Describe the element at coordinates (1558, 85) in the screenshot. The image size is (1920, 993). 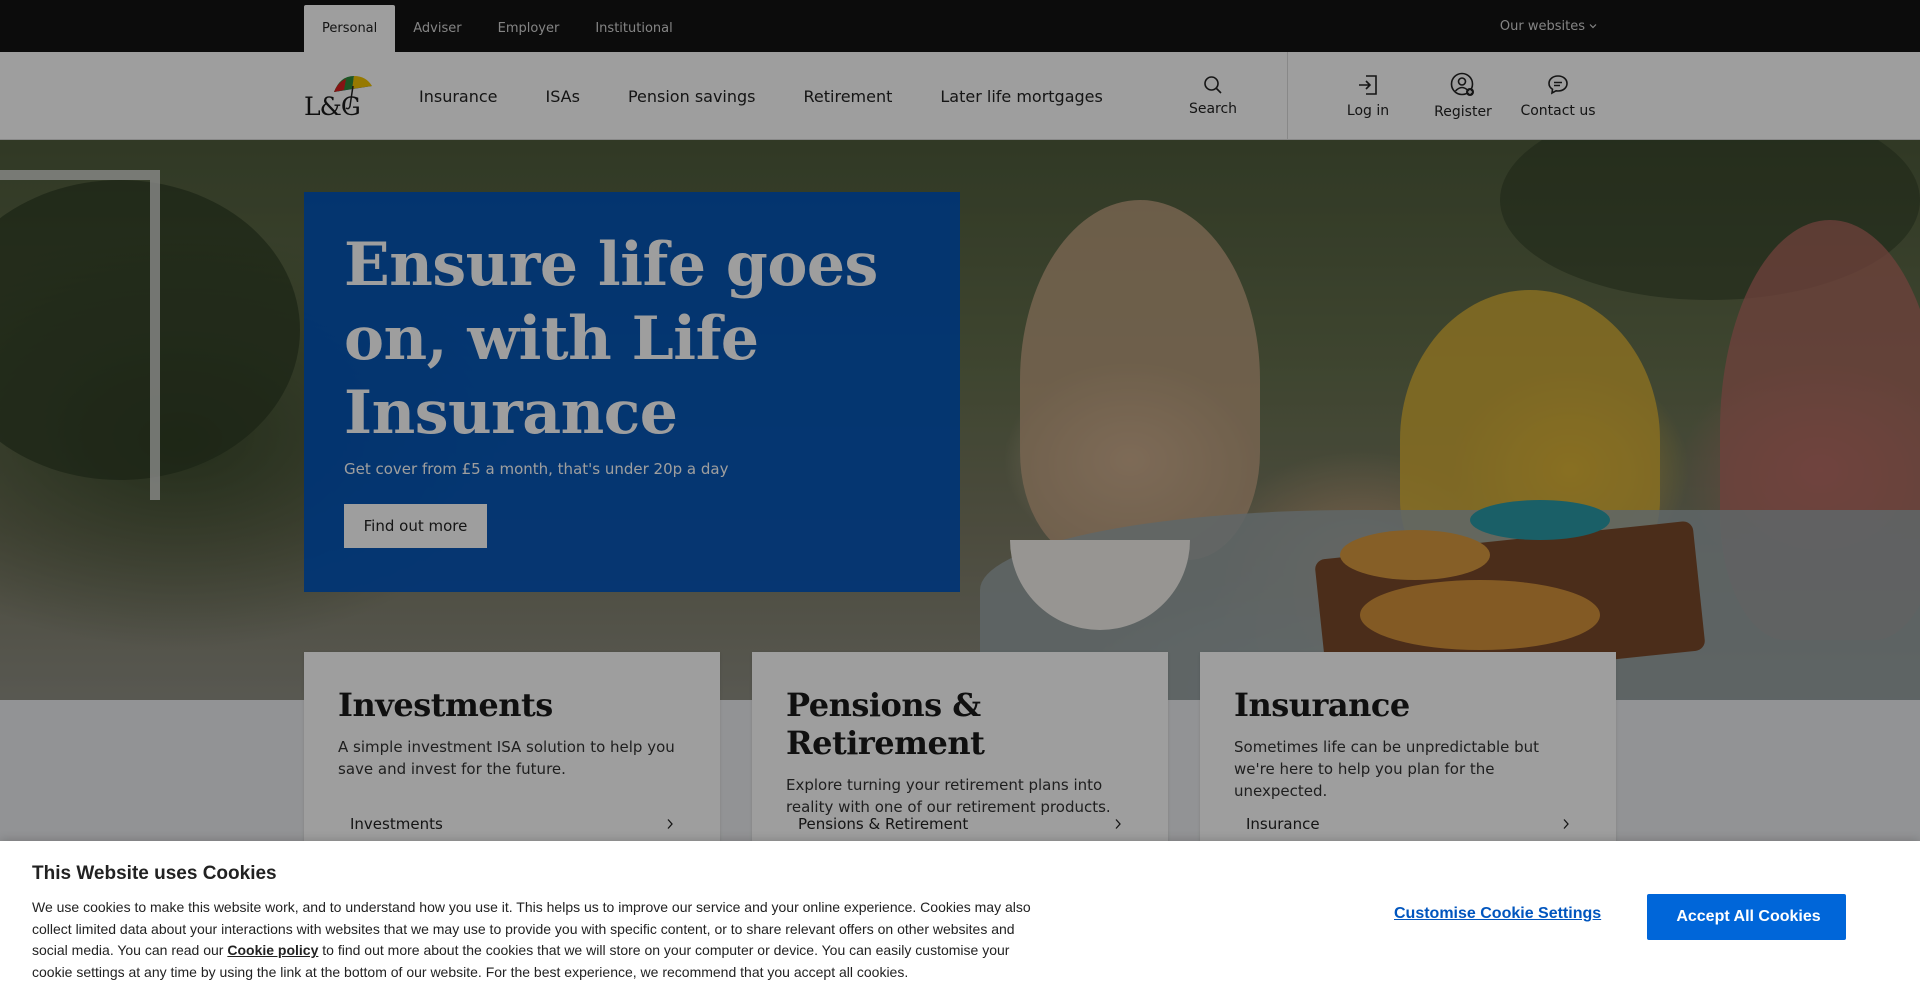
I see `chat-bubble-icon` at that location.